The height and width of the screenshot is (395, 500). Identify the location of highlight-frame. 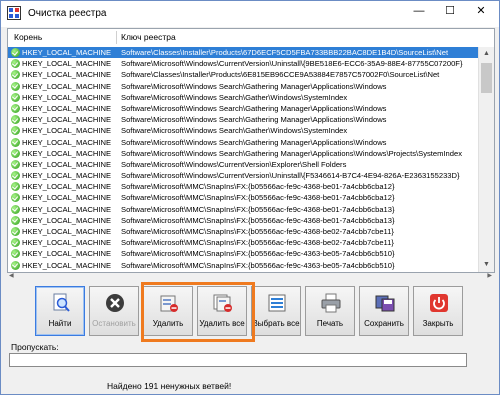
(198, 312).